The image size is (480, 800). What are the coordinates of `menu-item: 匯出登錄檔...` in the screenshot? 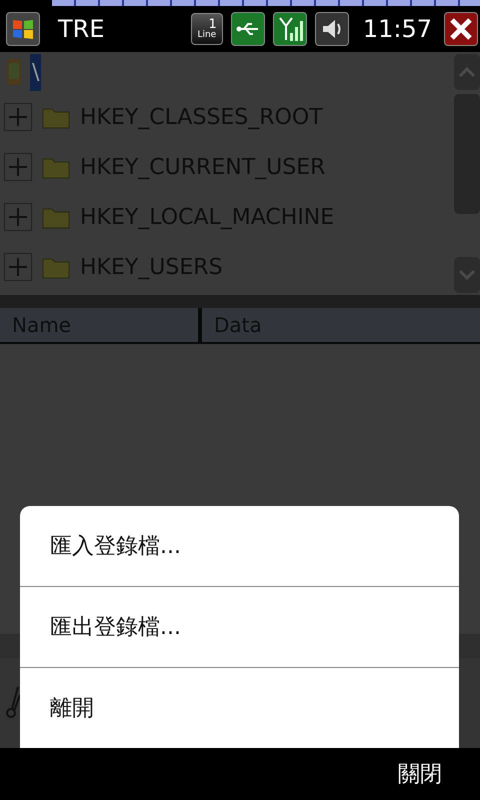 It's located at (239, 626).